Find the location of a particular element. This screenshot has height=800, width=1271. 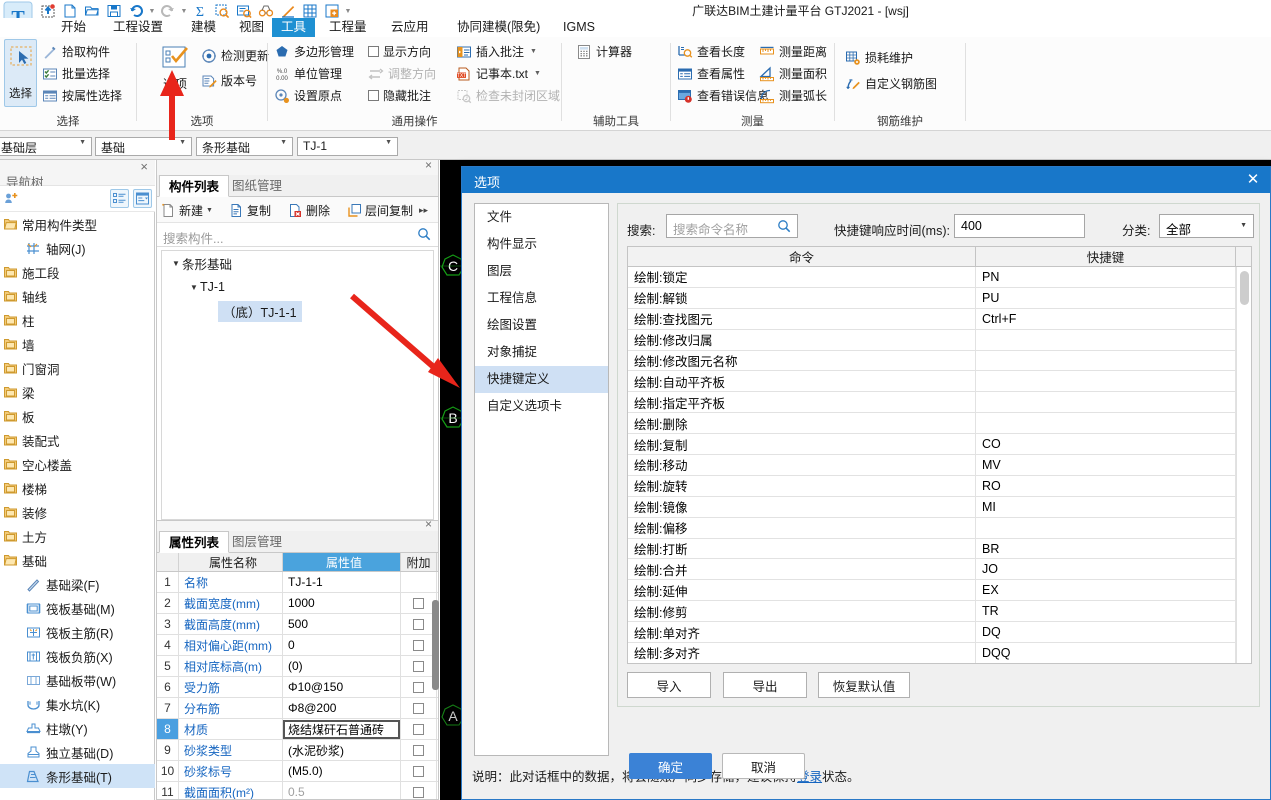

notepad-button: TXT 记事本.txt ▼ is located at coordinates (498, 73).